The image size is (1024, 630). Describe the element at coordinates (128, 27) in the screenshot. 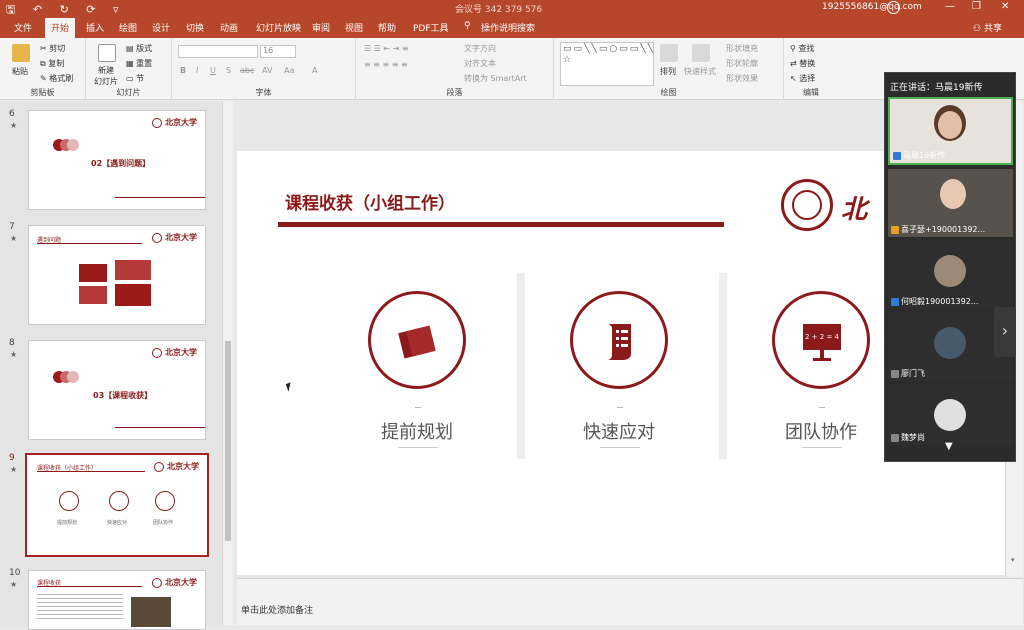

I see `tab-draw: 绘图` at that location.